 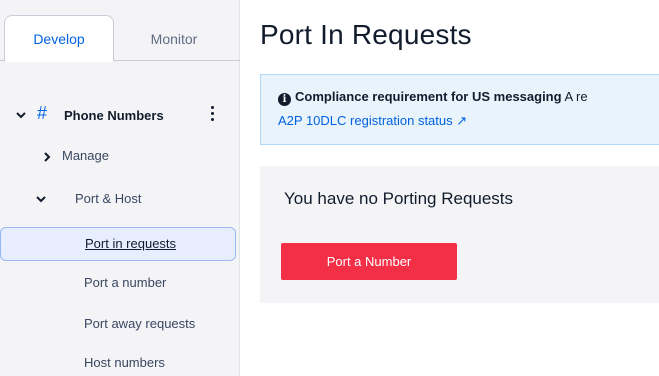 I want to click on chevron-right-icon, so click(x=47, y=157).